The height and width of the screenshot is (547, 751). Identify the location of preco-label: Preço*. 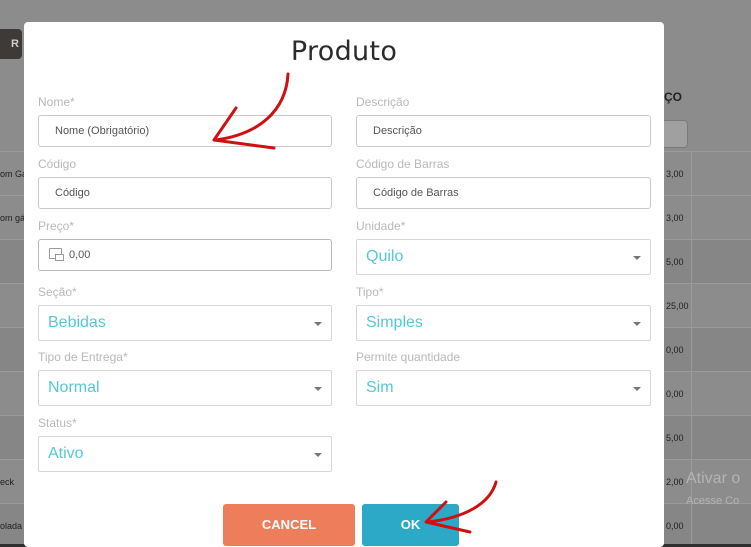
(56, 226).